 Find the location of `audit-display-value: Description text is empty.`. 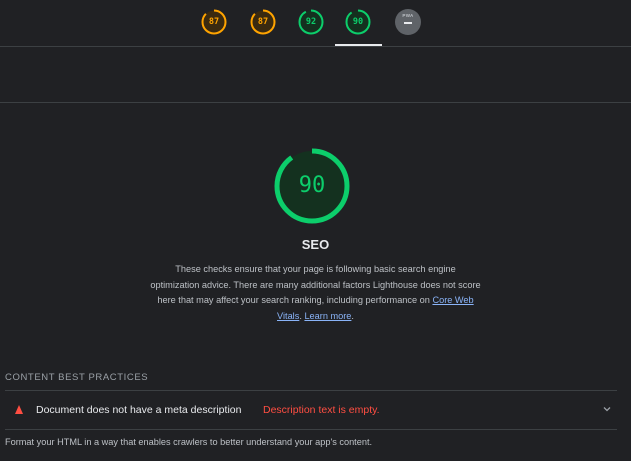

audit-display-value: Description text is empty. is located at coordinates (321, 410).